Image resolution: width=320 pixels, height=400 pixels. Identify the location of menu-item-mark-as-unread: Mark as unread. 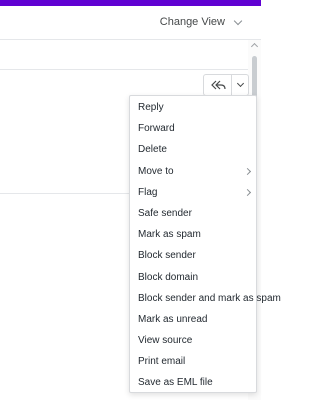
(193, 319).